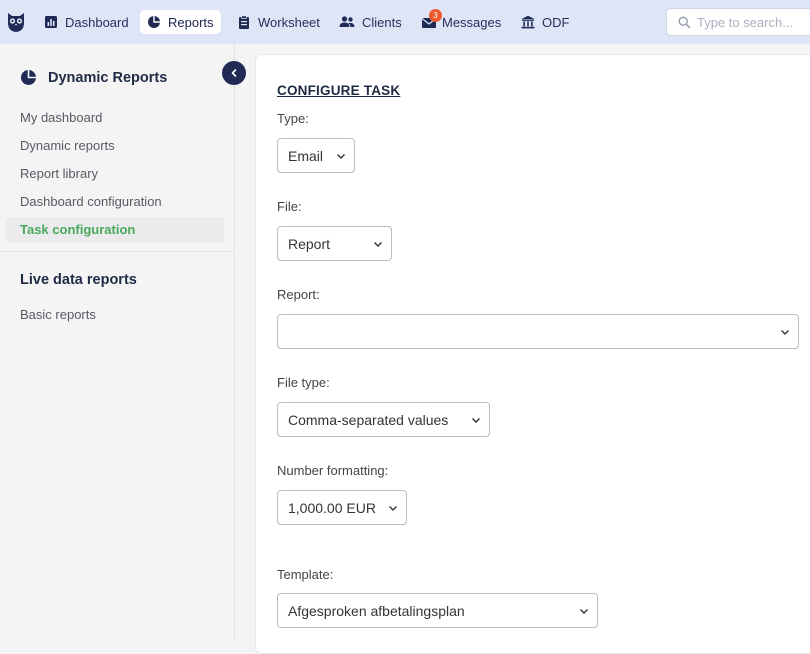  Describe the element at coordinates (91, 201) in the screenshot. I see `sidebar-item-label: Dashboard configuration` at that location.